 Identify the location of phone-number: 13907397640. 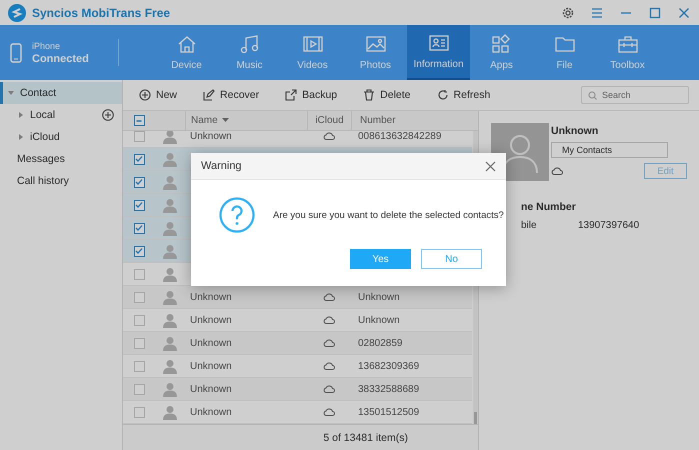
(609, 225).